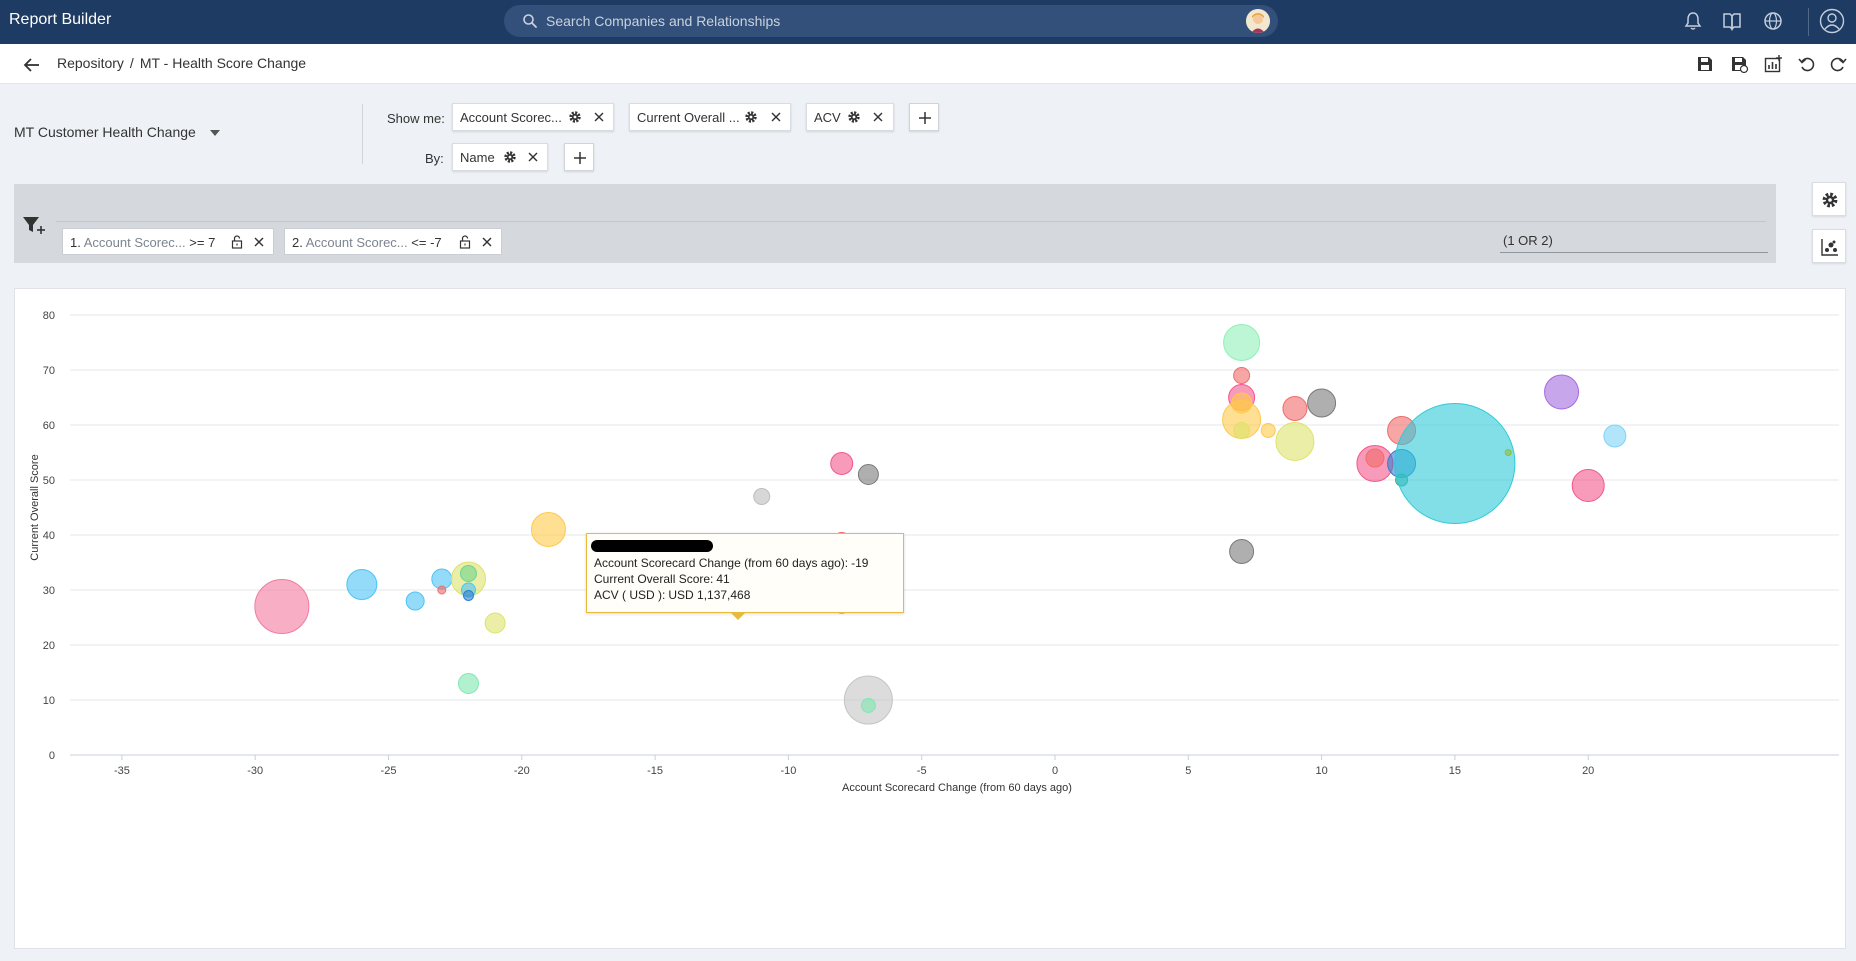  I want to click on show-me-field-chip: ACV, so click(850, 117).